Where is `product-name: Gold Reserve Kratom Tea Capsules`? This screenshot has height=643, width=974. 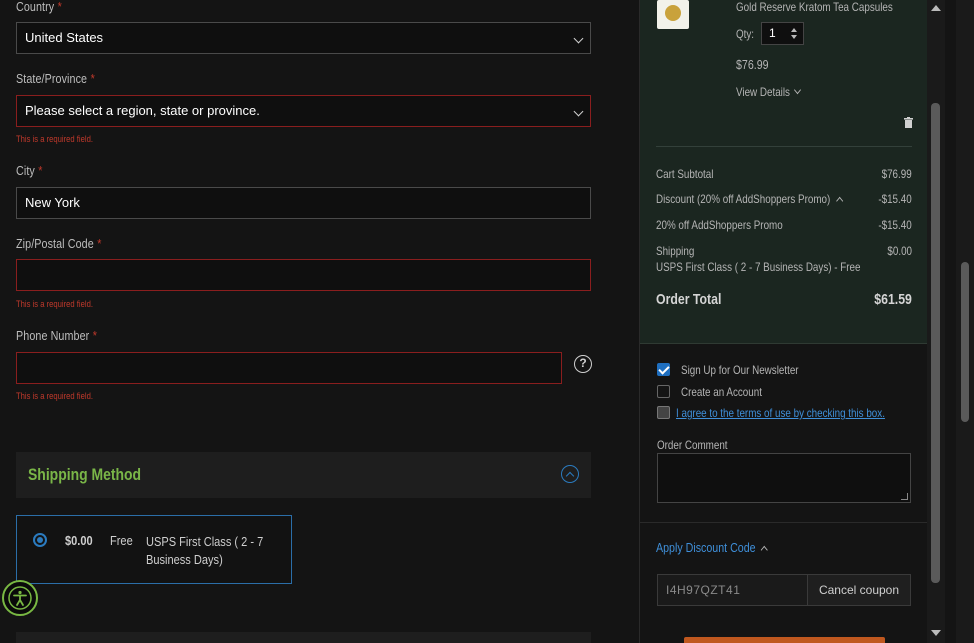 product-name: Gold Reserve Kratom Tea Capsules is located at coordinates (814, 7).